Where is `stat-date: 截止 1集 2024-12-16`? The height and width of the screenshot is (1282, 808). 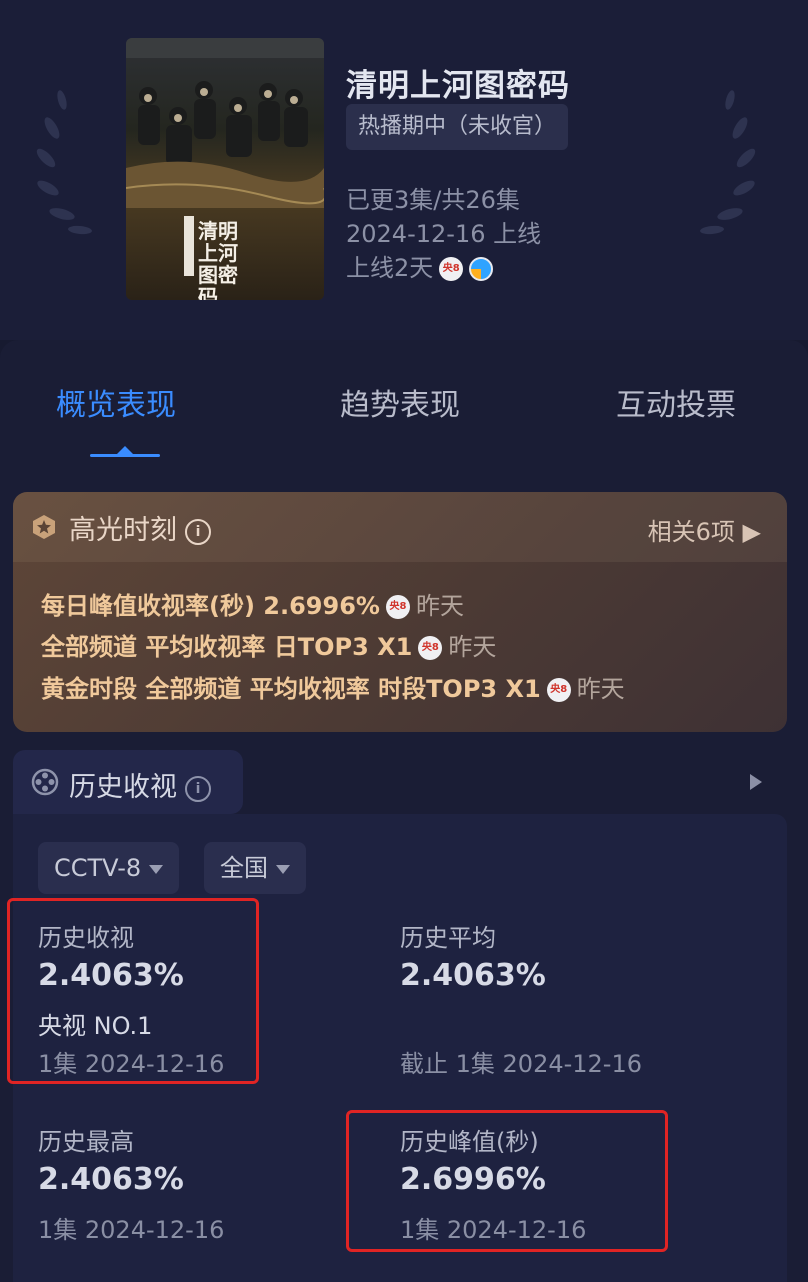
stat-date: 截止 1集 2024-12-16 is located at coordinates (521, 1064).